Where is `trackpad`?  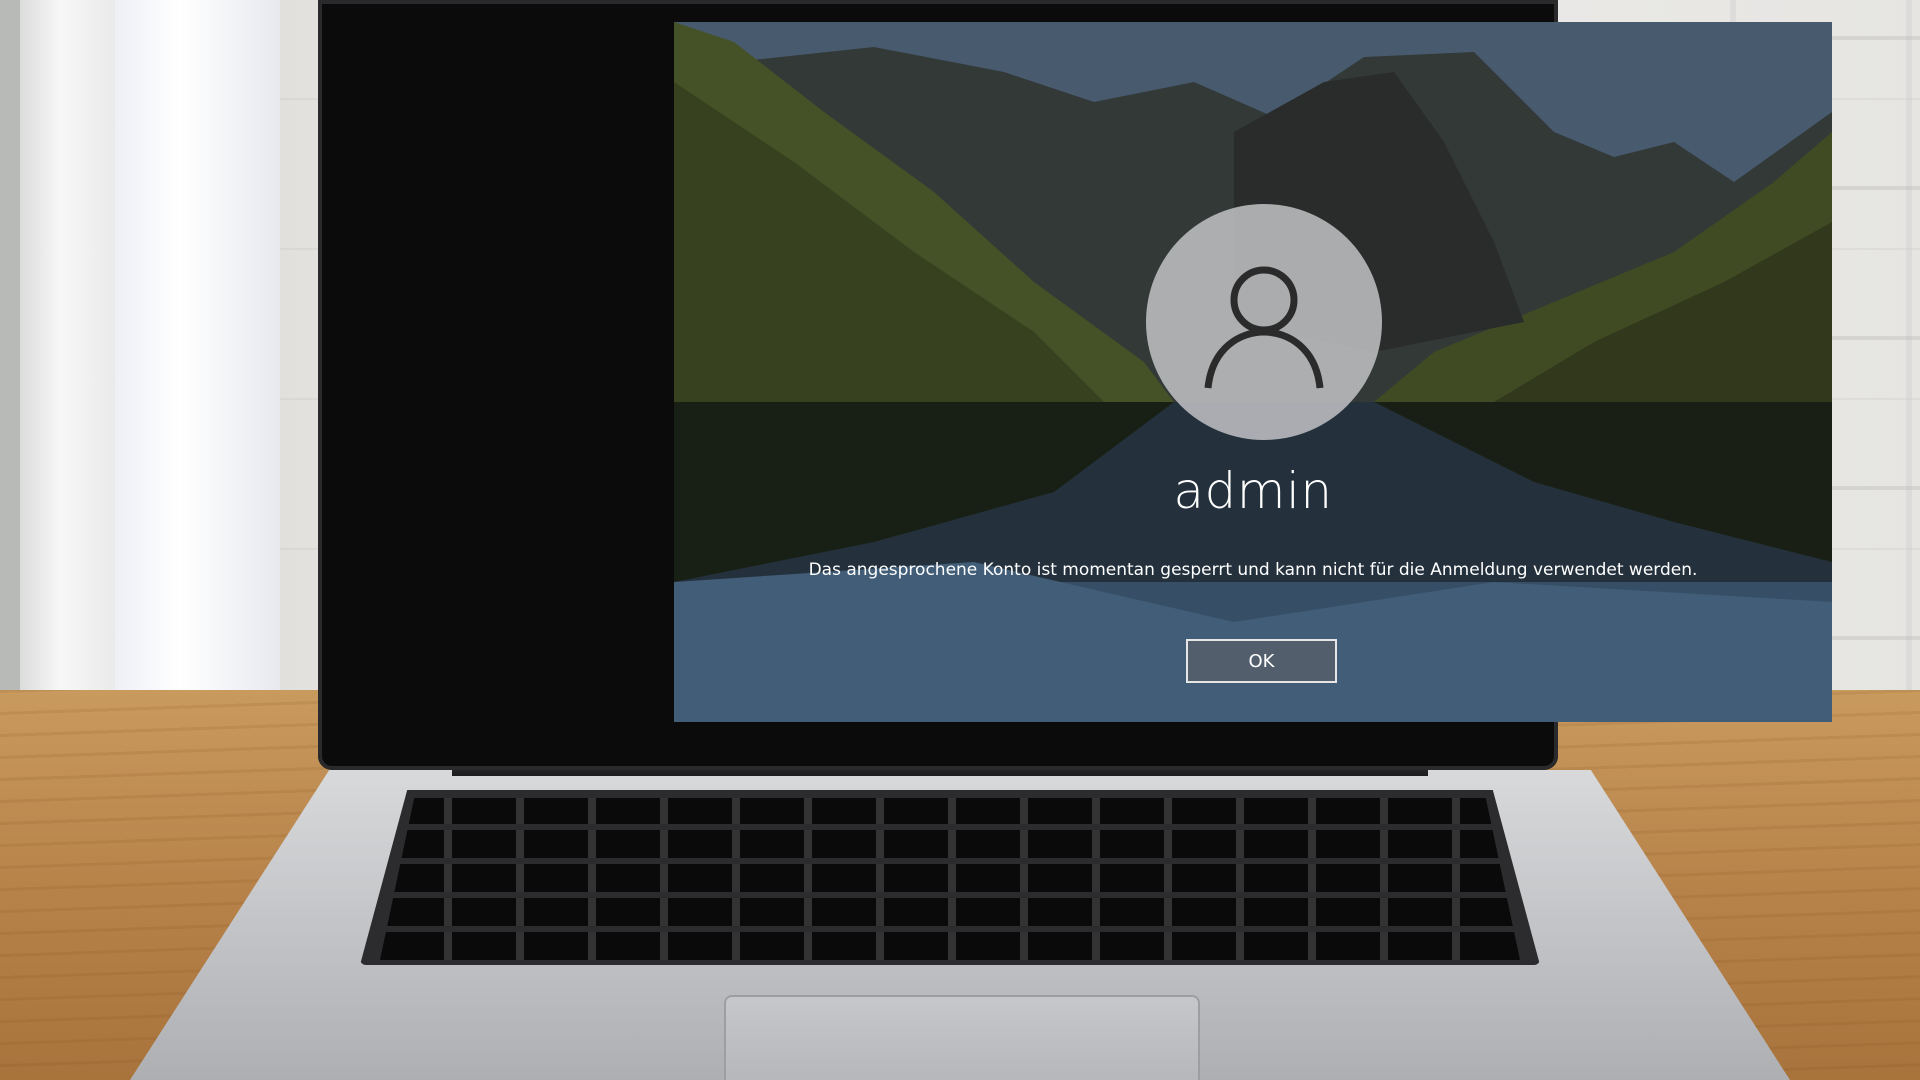 trackpad is located at coordinates (962, 1037).